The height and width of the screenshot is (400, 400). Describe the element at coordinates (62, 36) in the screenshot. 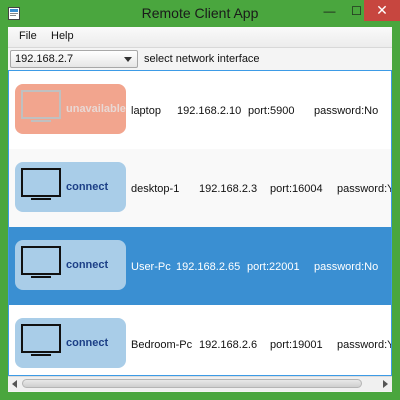

I see `menu-help: Help` at that location.